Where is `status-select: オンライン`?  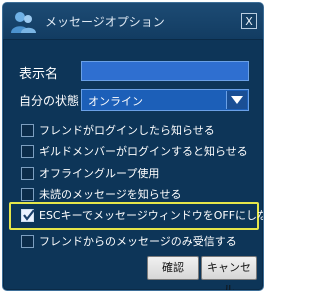
status-select: オンライン is located at coordinates (165, 100).